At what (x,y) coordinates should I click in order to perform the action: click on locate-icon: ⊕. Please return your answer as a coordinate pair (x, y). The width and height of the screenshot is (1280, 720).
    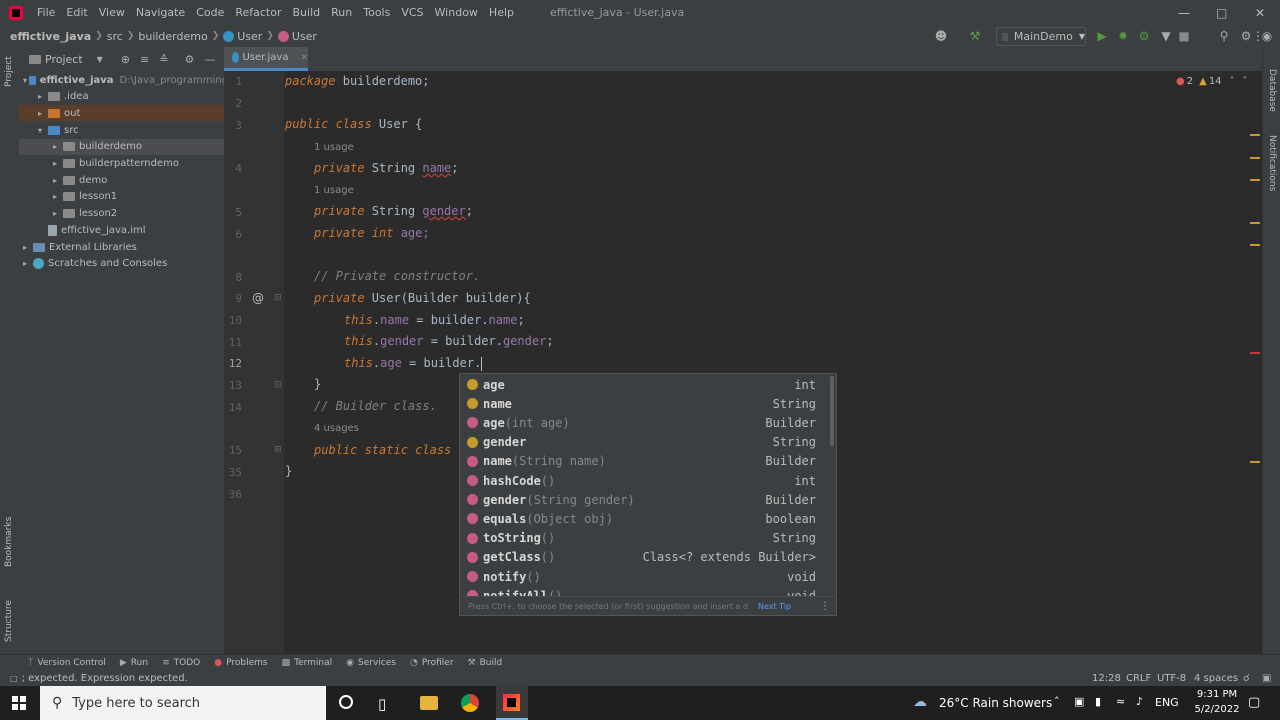
    Looking at the image, I should click on (125, 59).